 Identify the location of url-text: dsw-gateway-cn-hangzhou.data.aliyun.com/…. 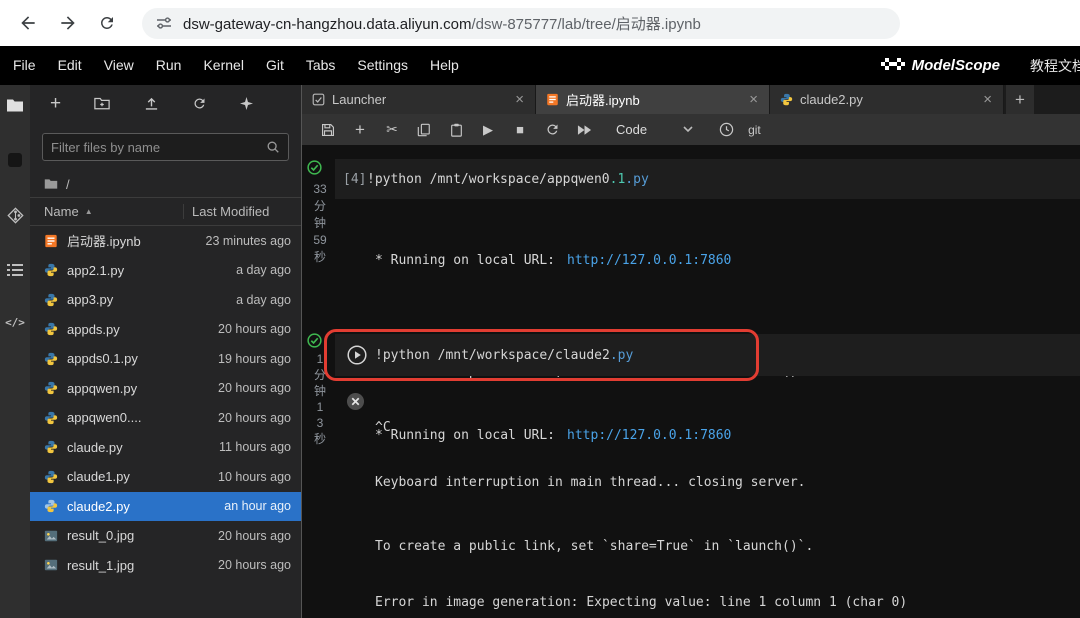
(442, 23).